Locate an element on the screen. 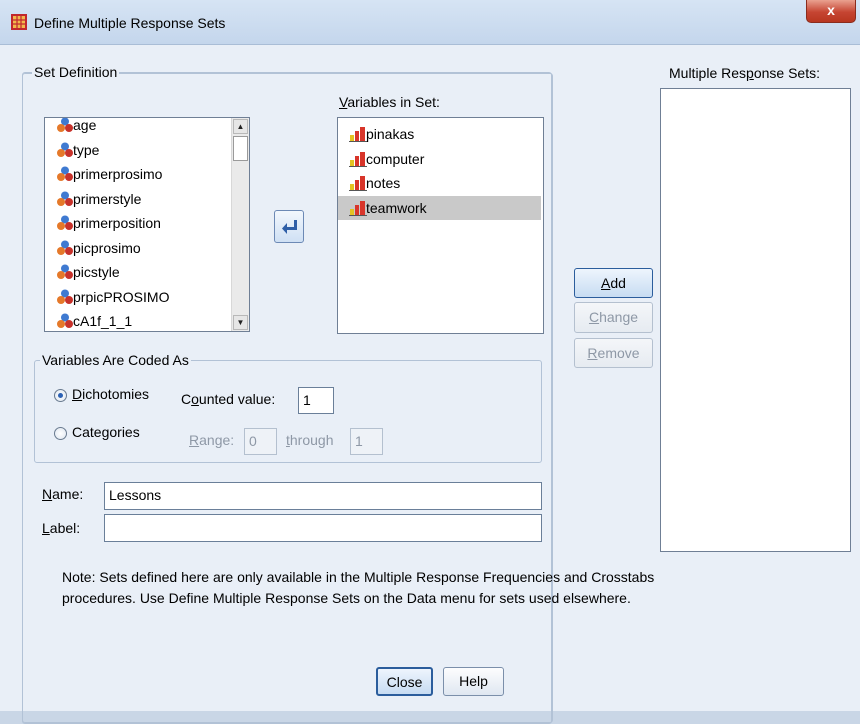 This screenshot has height=724, width=860. variable-name: type is located at coordinates (86, 149).